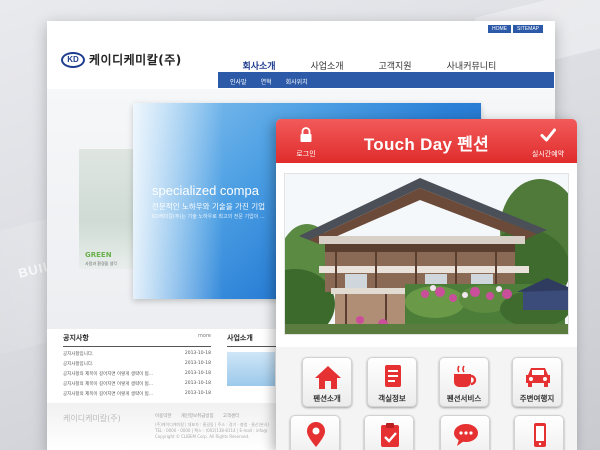  I want to click on document-icon, so click(393, 376).